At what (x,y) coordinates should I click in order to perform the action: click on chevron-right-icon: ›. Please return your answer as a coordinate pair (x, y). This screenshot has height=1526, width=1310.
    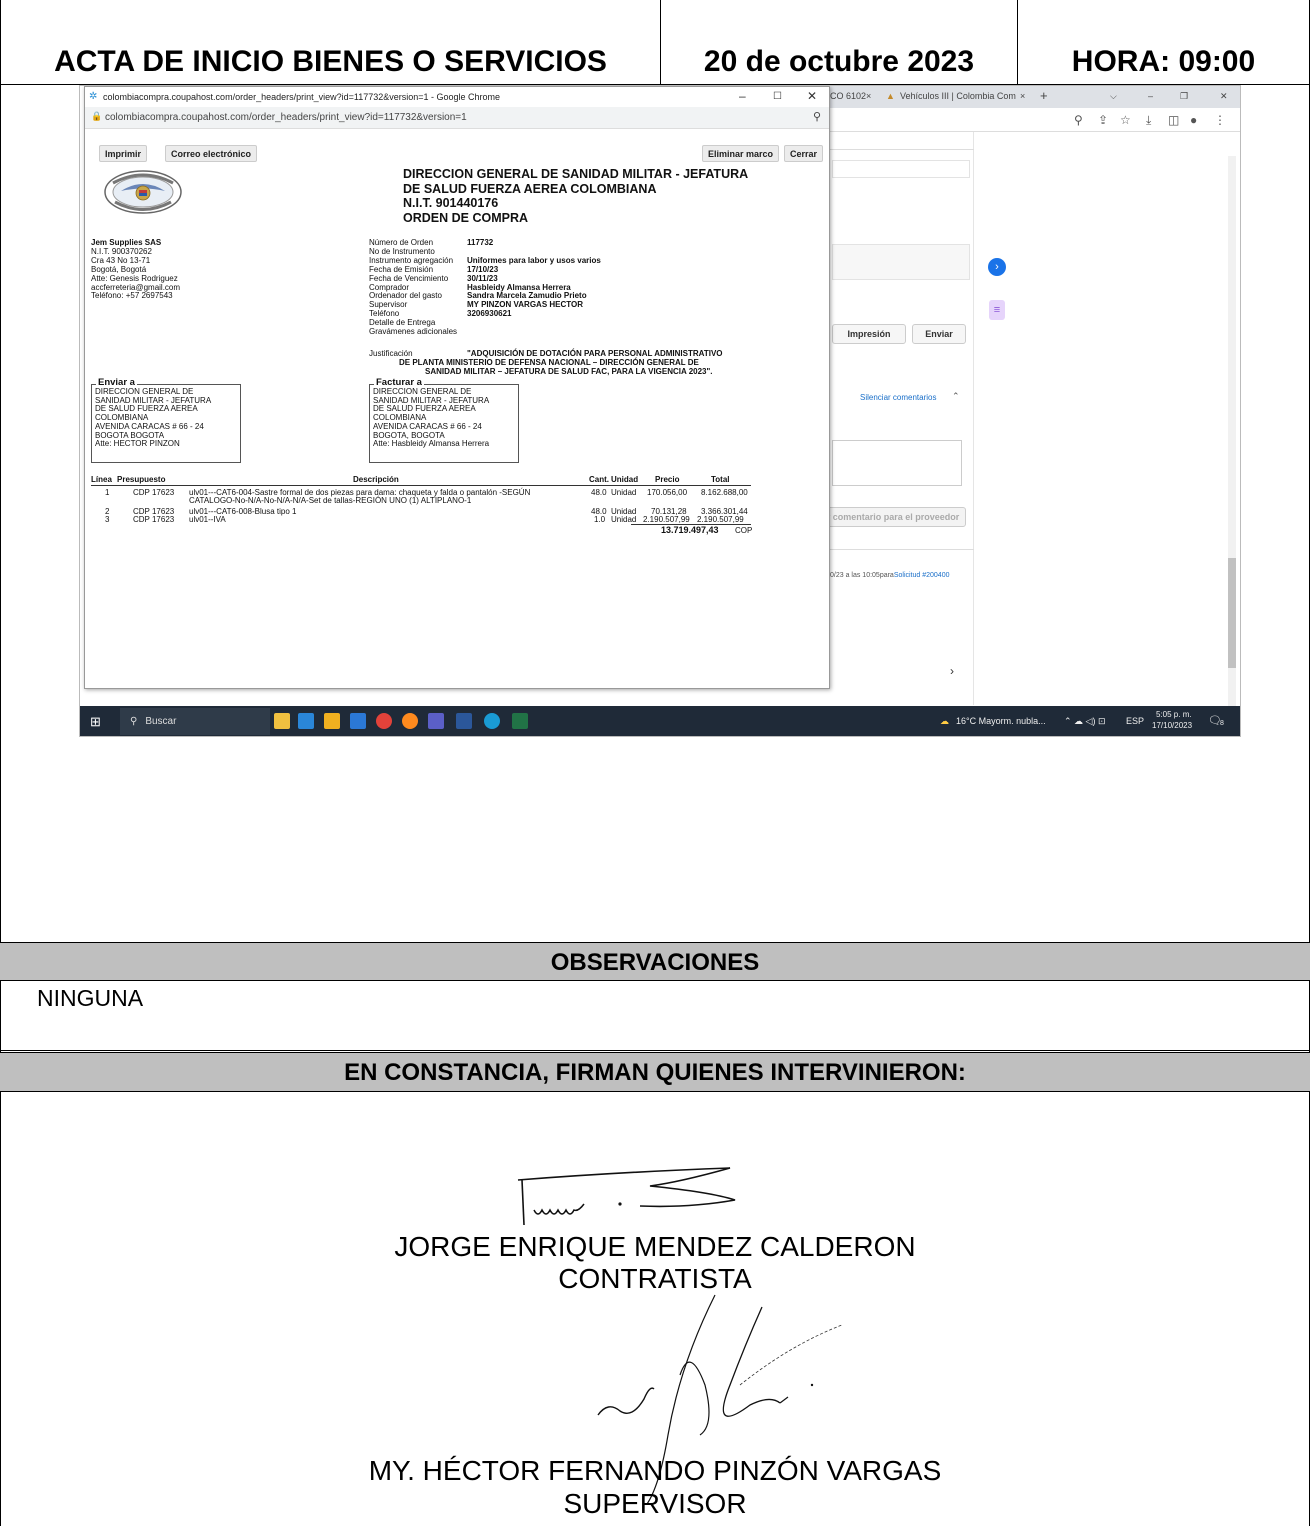
    Looking at the image, I should click on (952, 671).